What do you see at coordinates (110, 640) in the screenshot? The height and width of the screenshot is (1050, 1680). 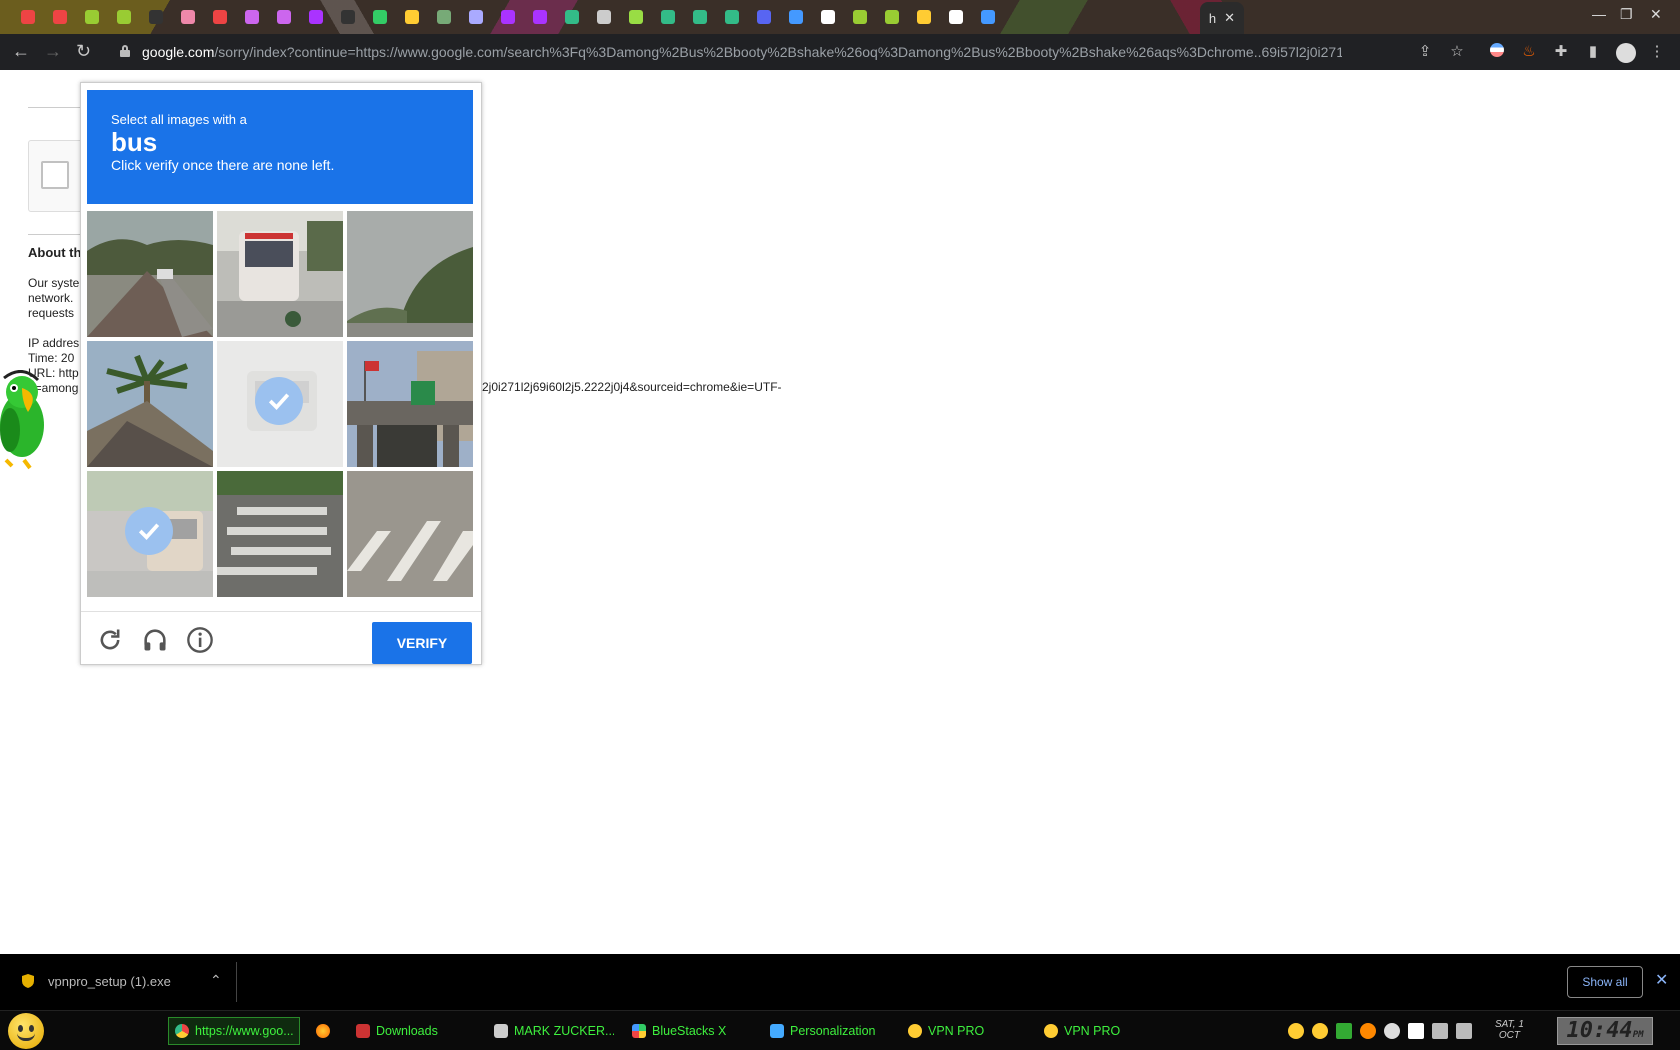 I see `reload-challenge-icon` at bounding box center [110, 640].